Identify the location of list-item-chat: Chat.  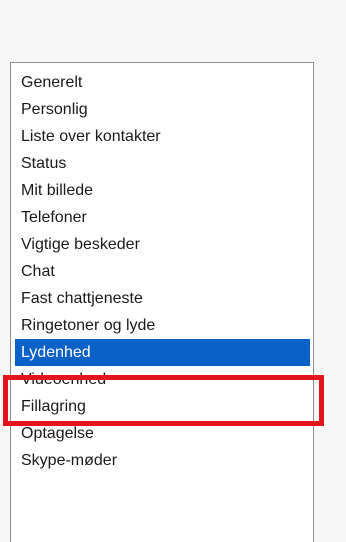
(162, 271).